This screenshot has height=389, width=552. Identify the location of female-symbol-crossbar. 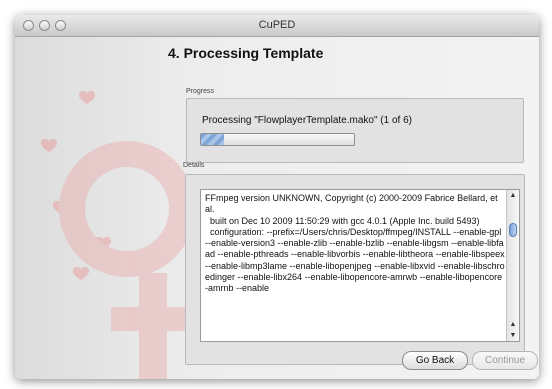
(153, 319).